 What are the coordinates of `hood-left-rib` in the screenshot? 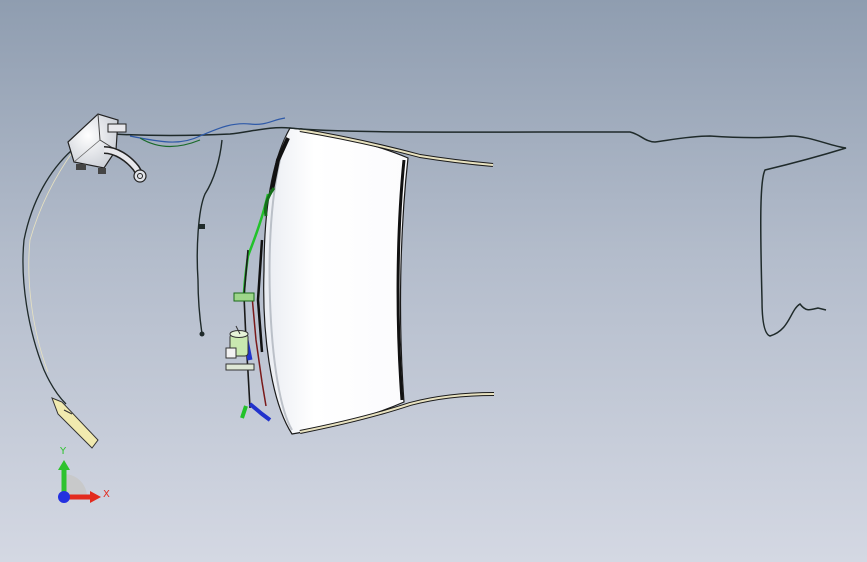 It's located at (260, 296).